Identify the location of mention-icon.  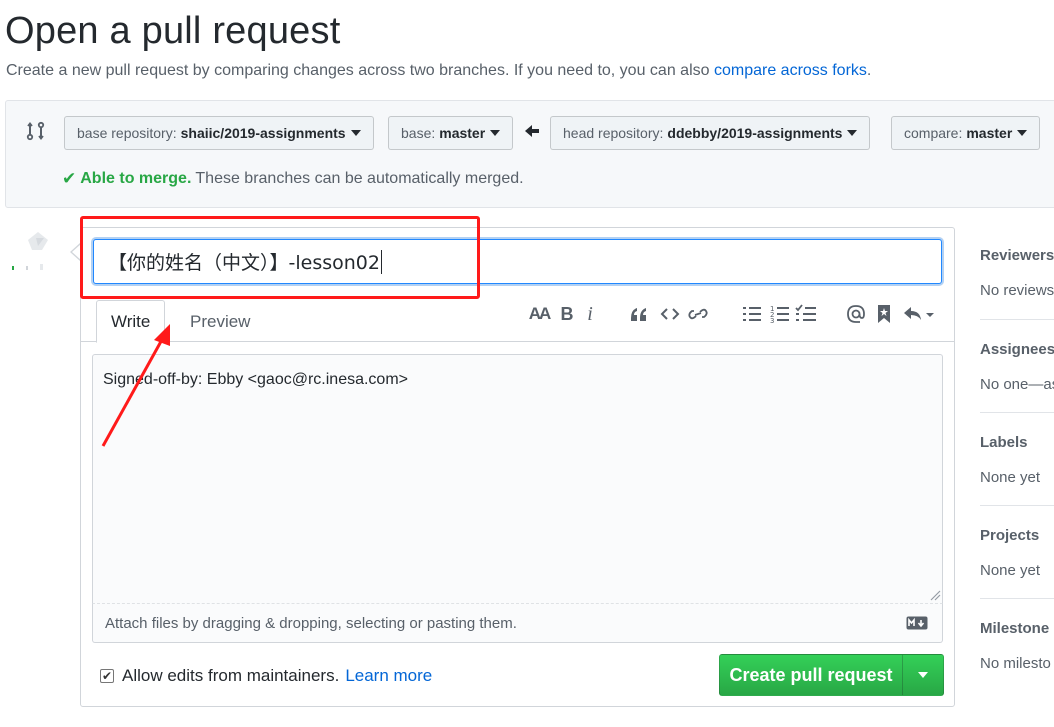
(856, 314).